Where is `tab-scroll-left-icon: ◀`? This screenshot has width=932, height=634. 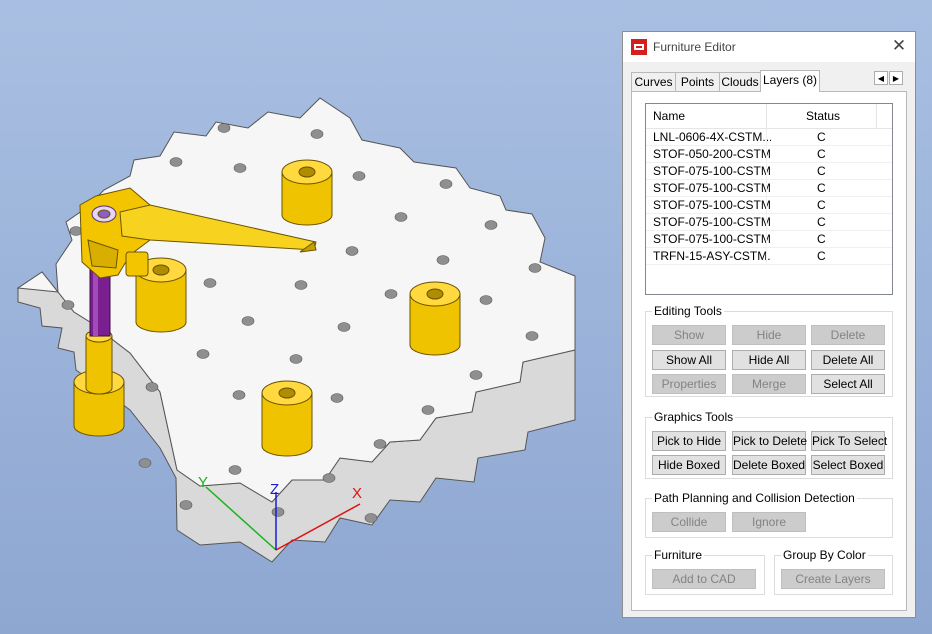
tab-scroll-left-icon: ◀ is located at coordinates (881, 78).